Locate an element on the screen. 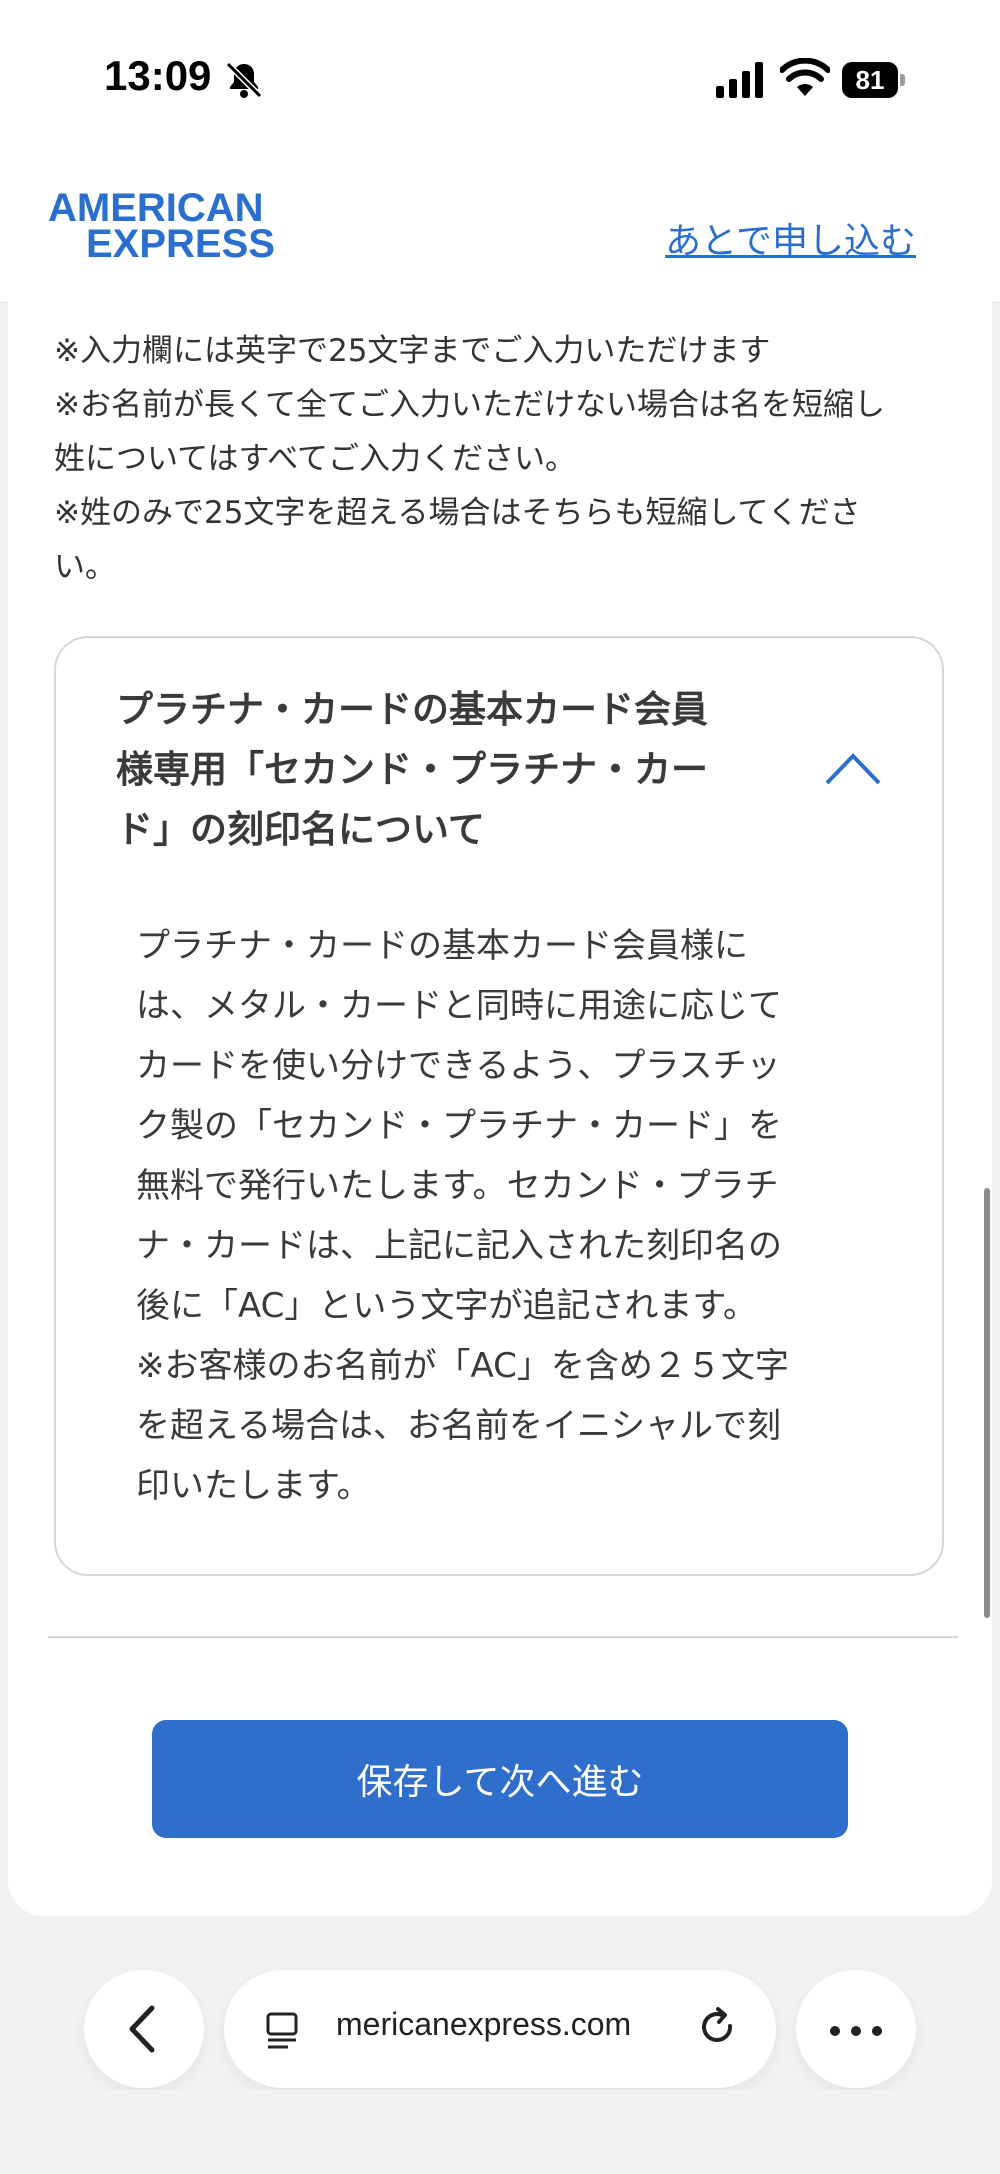 The image size is (1000, 2174). note-line: ※姓のみで25文字を超える場合はそちらも短縮してくださ is located at coordinates (457, 513).